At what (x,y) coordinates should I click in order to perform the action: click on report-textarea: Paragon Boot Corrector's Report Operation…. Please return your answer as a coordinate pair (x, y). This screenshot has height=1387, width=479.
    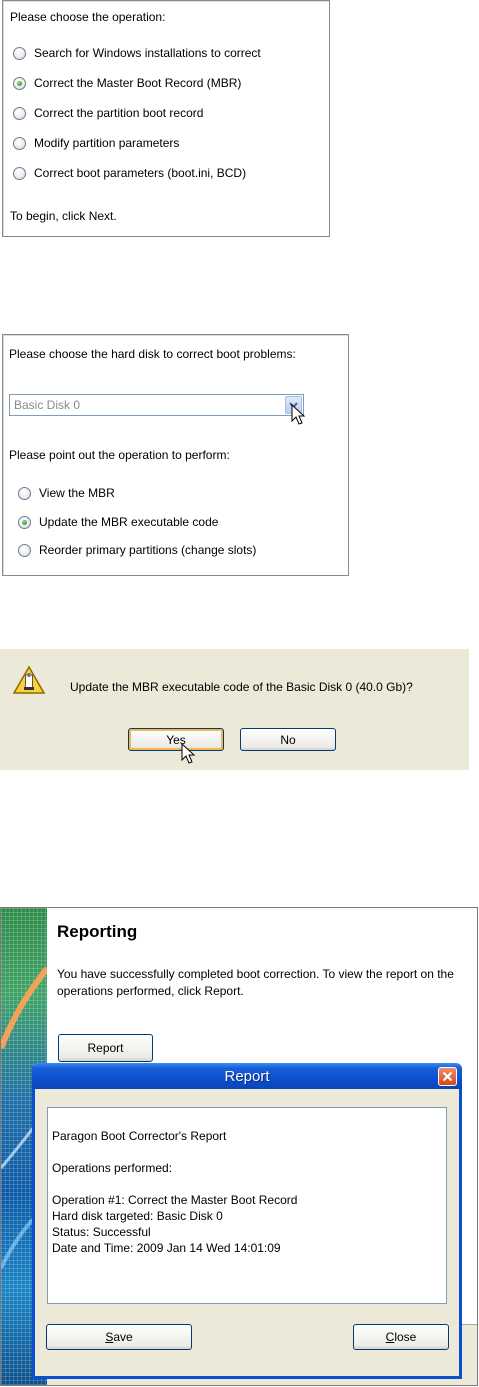
    Looking at the image, I should click on (247, 1205).